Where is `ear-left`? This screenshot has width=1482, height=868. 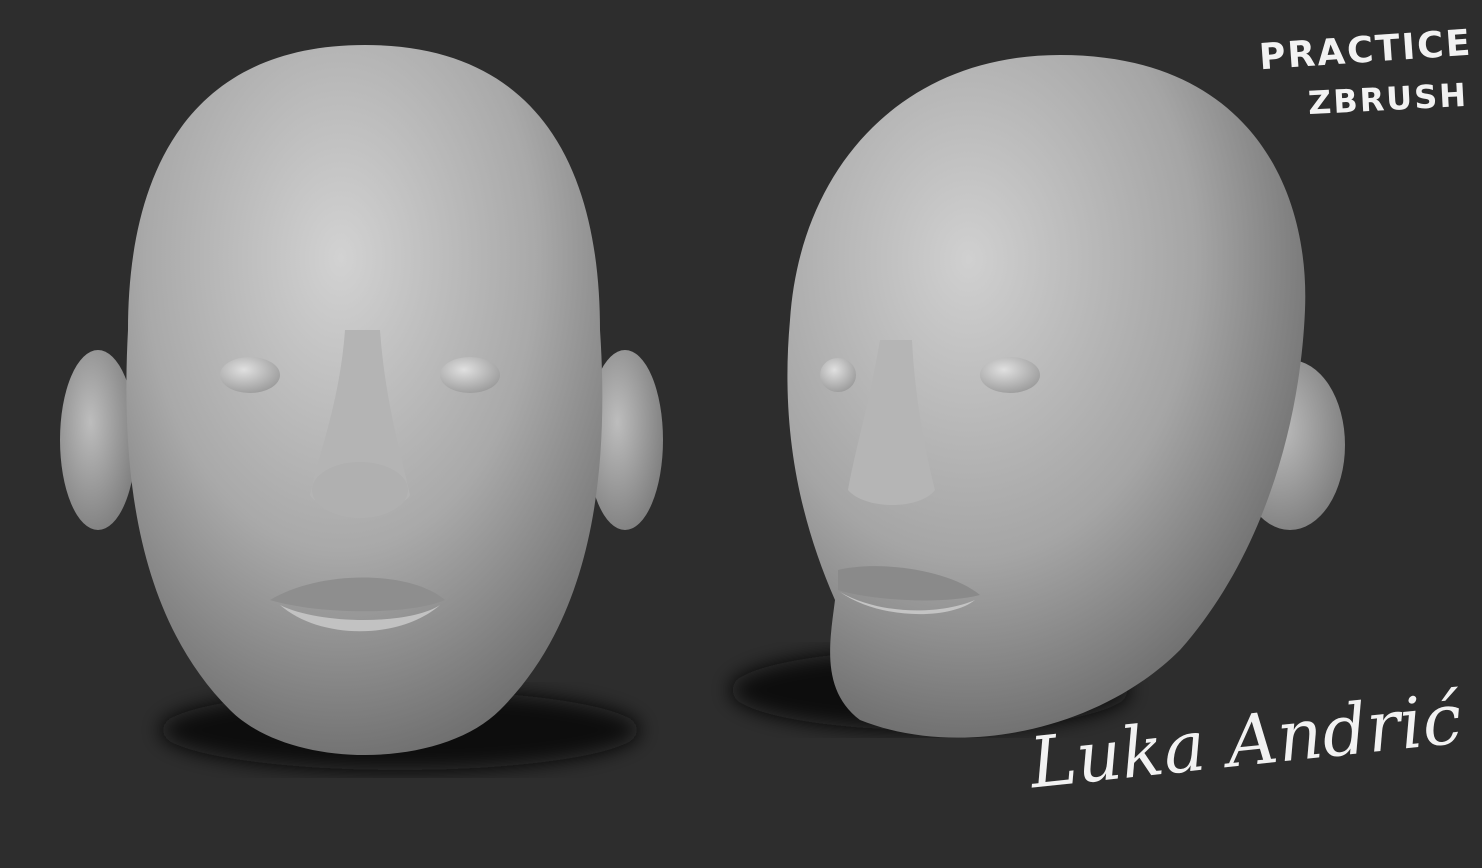
ear-left is located at coordinates (98, 440).